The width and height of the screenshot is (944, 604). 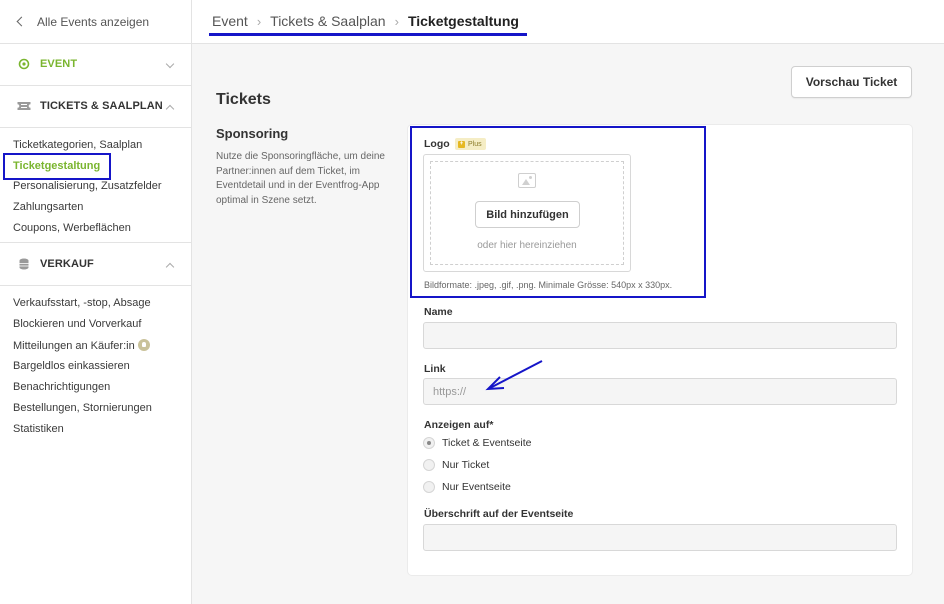 I want to click on sidebar-item-statistiken: Statistiken, so click(x=38, y=429).